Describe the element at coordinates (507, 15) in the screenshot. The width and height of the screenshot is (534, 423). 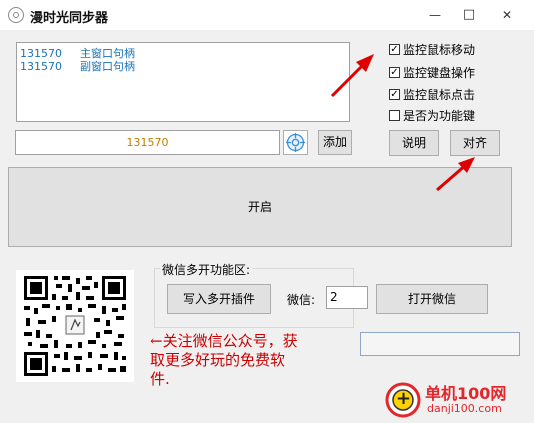
I see `close-button: ✕` at that location.